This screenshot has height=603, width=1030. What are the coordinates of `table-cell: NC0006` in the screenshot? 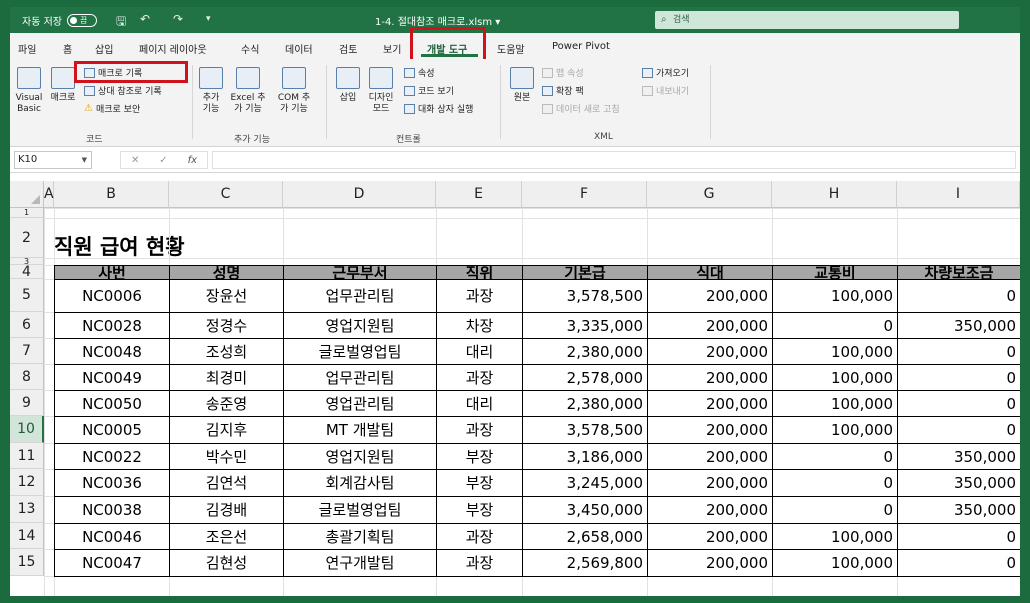 It's located at (112, 296).